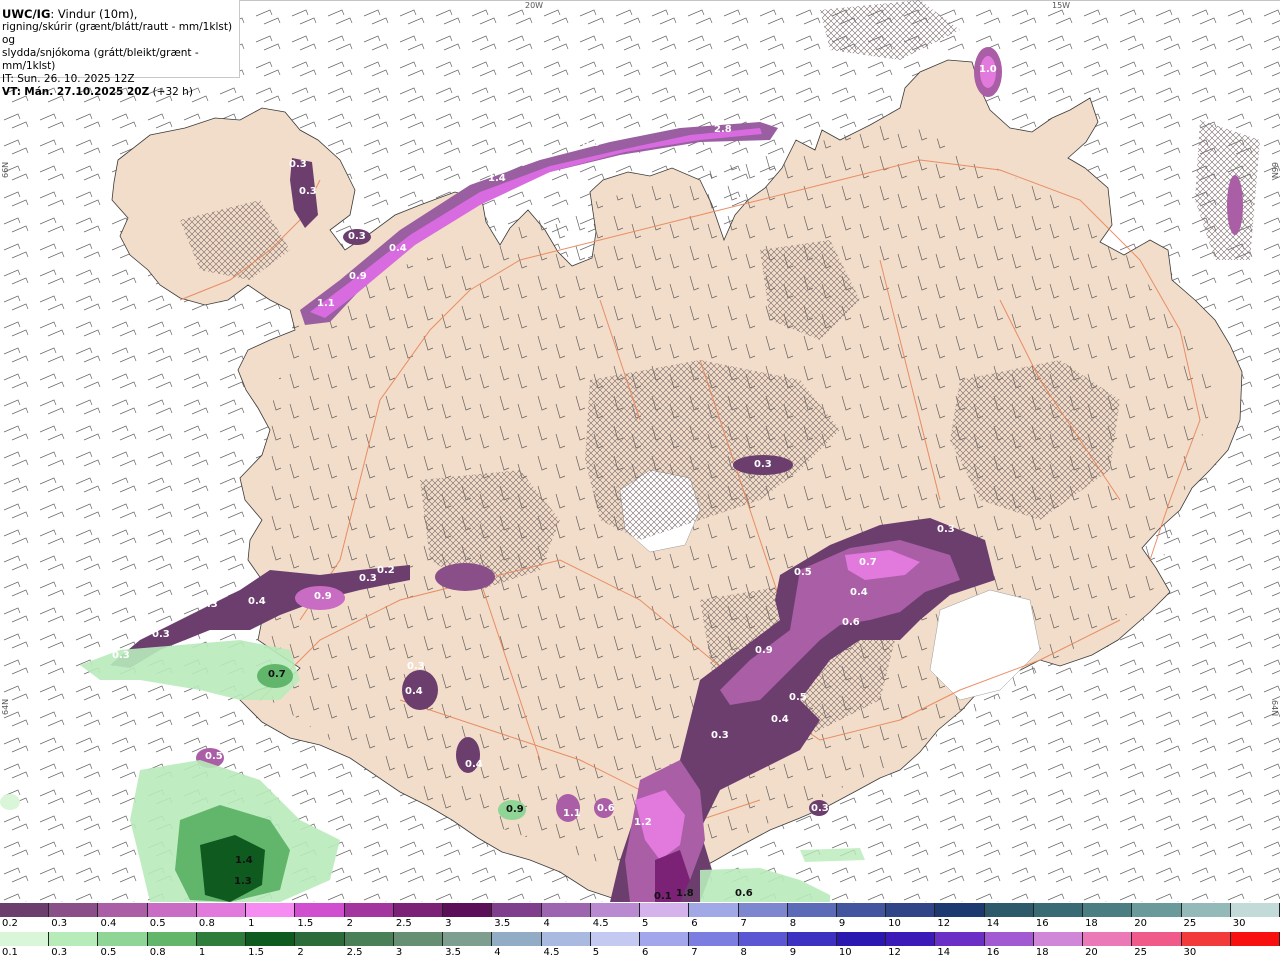 This screenshot has height=960, width=1280. What do you see at coordinates (1141, 923) in the screenshot?
I see `colorbar-label: 20` at bounding box center [1141, 923].